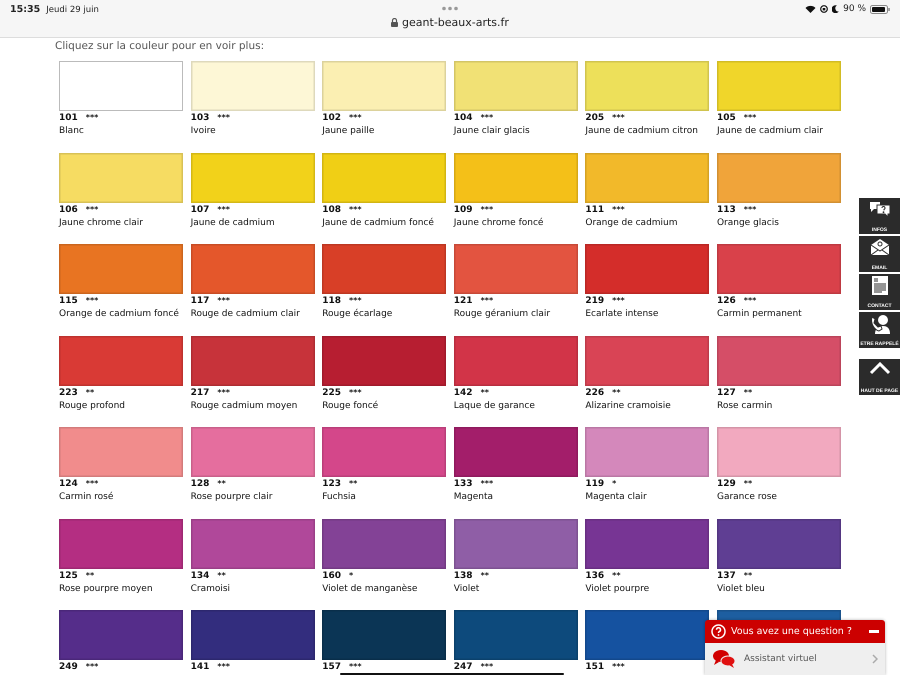  What do you see at coordinates (331, 484) in the screenshot?
I see `color-code: 123` at bounding box center [331, 484].